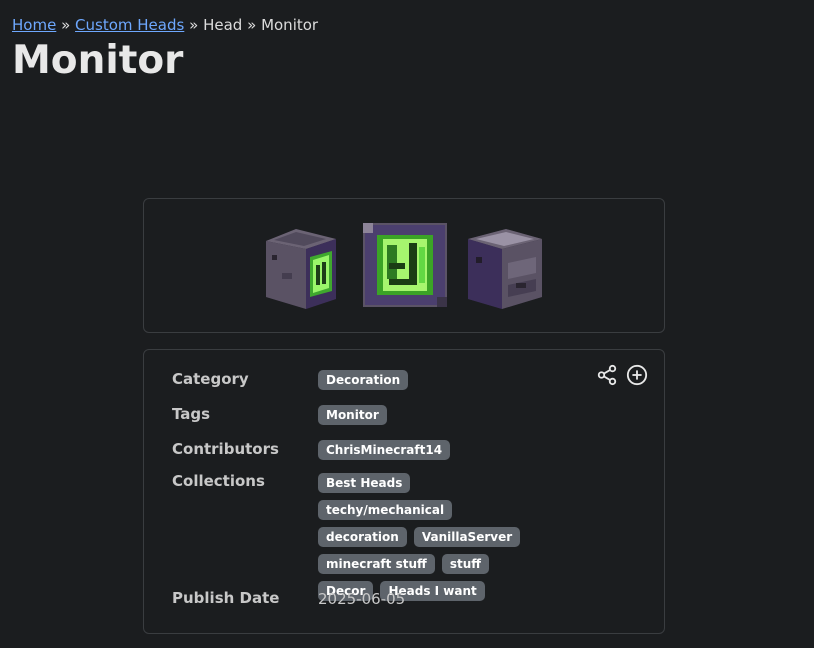  Describe the element at coordinates (226, 598) in the screenshot. I see `publish-date-label: Publish Date` at that location.